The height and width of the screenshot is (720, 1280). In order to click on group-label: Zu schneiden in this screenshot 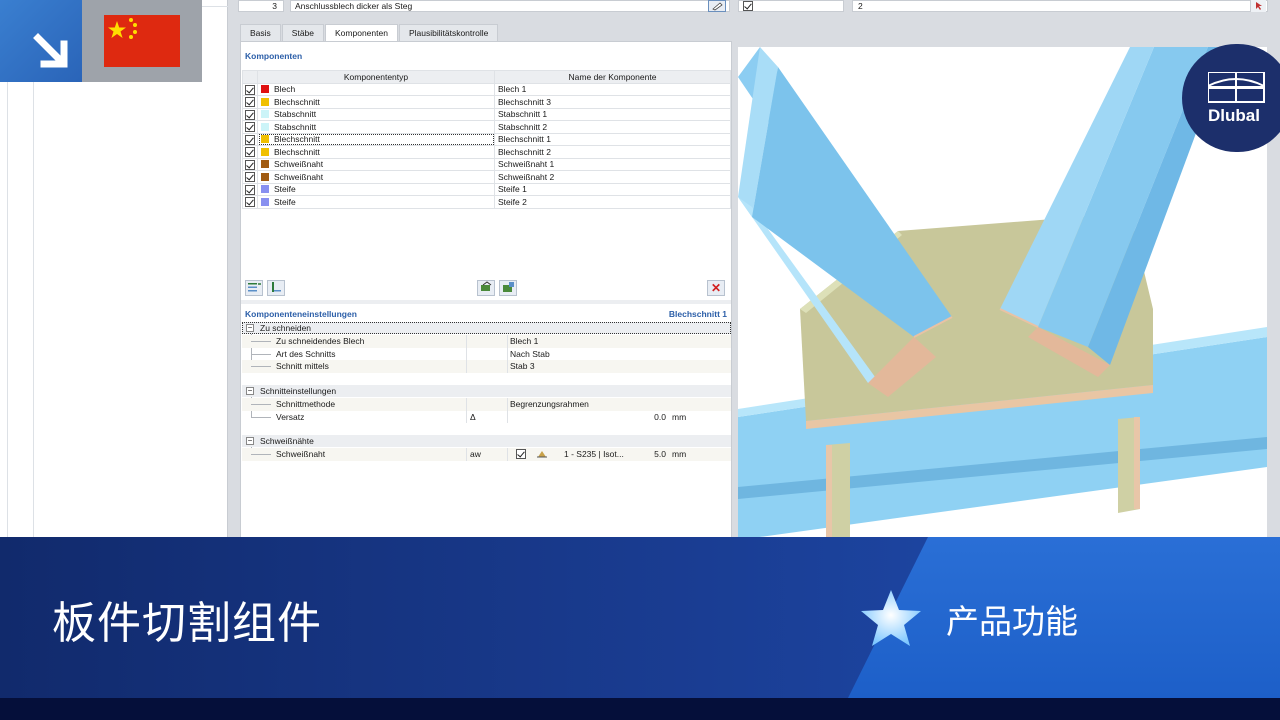, I will do `click(286, 328)`.